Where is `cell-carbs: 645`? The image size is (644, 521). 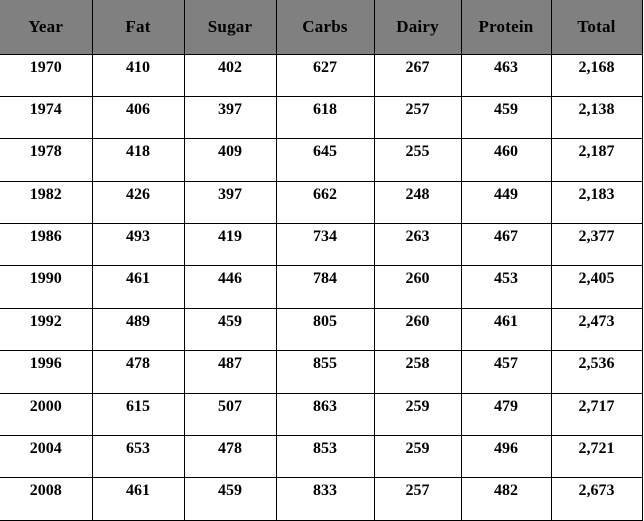 cell-carbs: 645 is located at coordinates (325, 160).